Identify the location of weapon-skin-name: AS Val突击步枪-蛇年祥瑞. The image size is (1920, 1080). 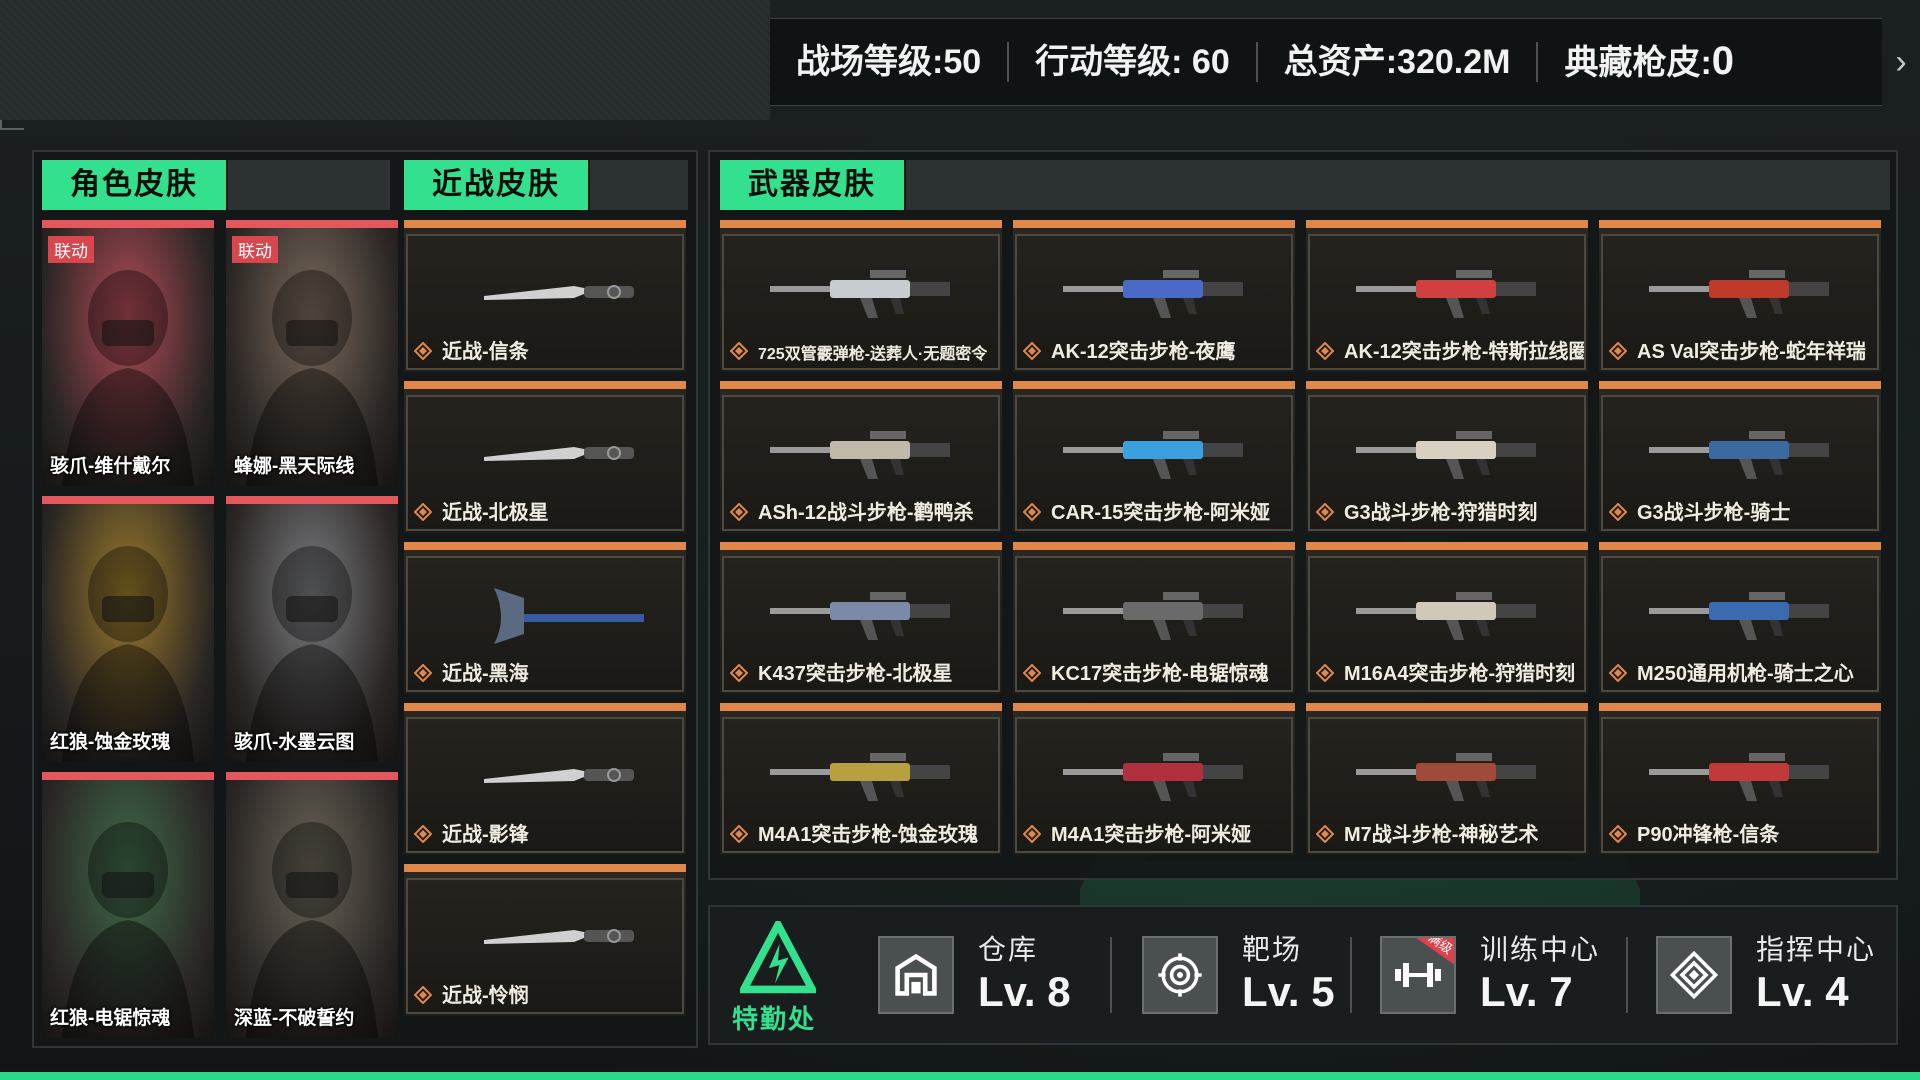
(1751, 352).